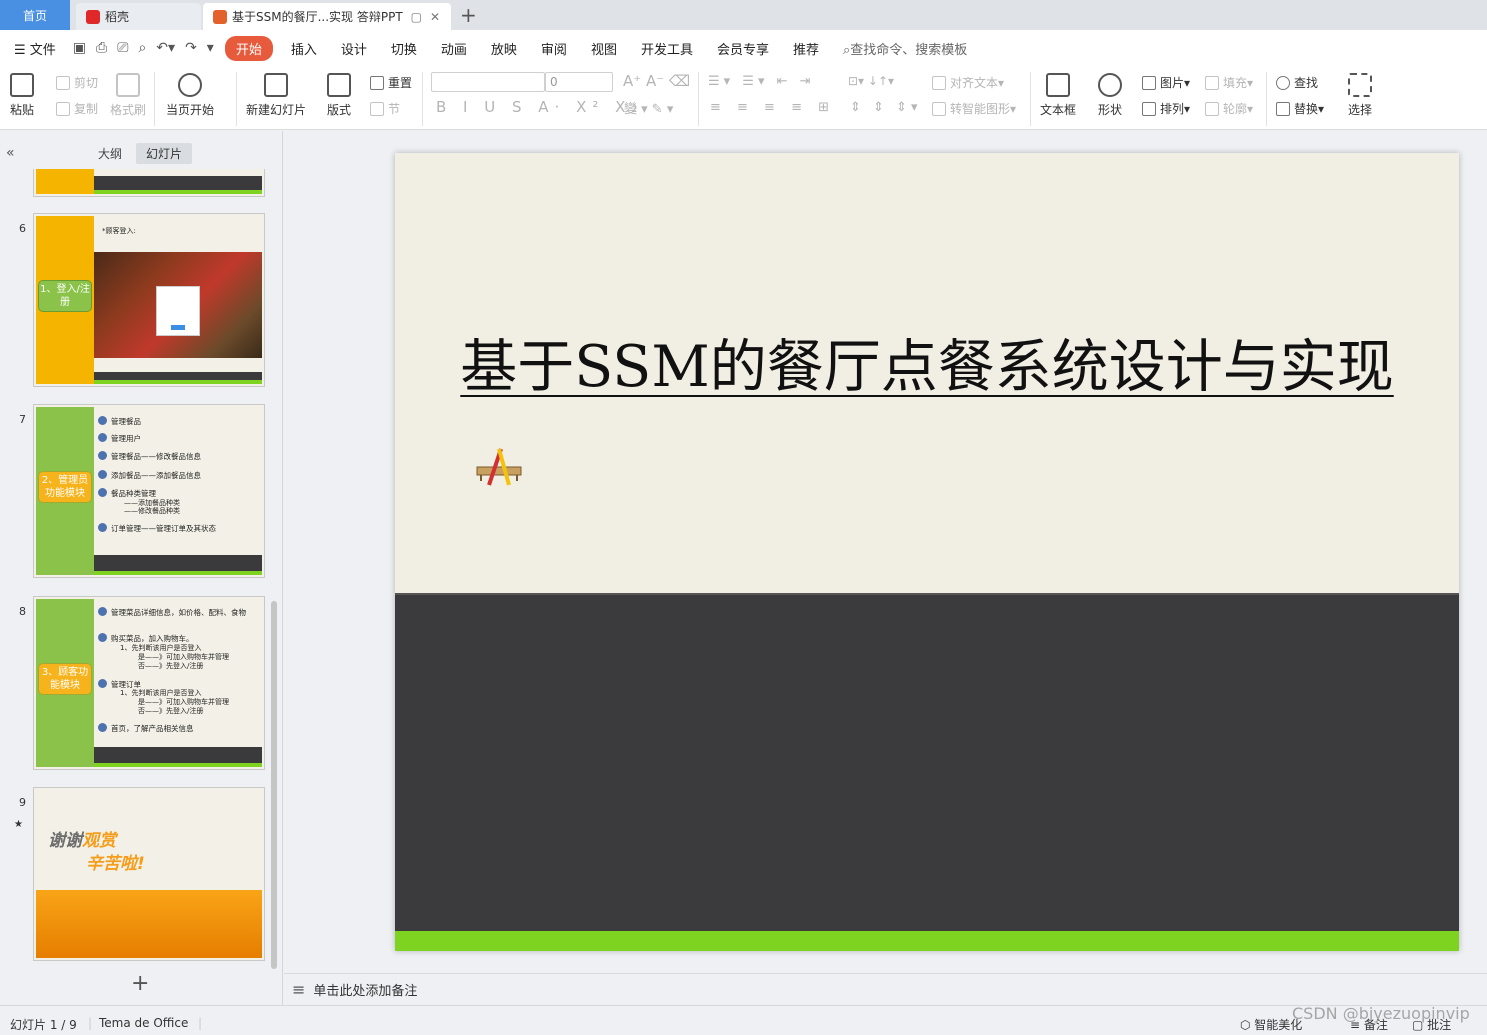 This screenshot has height=1035, width=1487. Describe the element at coordinates (1058, 110) in the screenshot. I see `text-box-label: 文本框` at that location.